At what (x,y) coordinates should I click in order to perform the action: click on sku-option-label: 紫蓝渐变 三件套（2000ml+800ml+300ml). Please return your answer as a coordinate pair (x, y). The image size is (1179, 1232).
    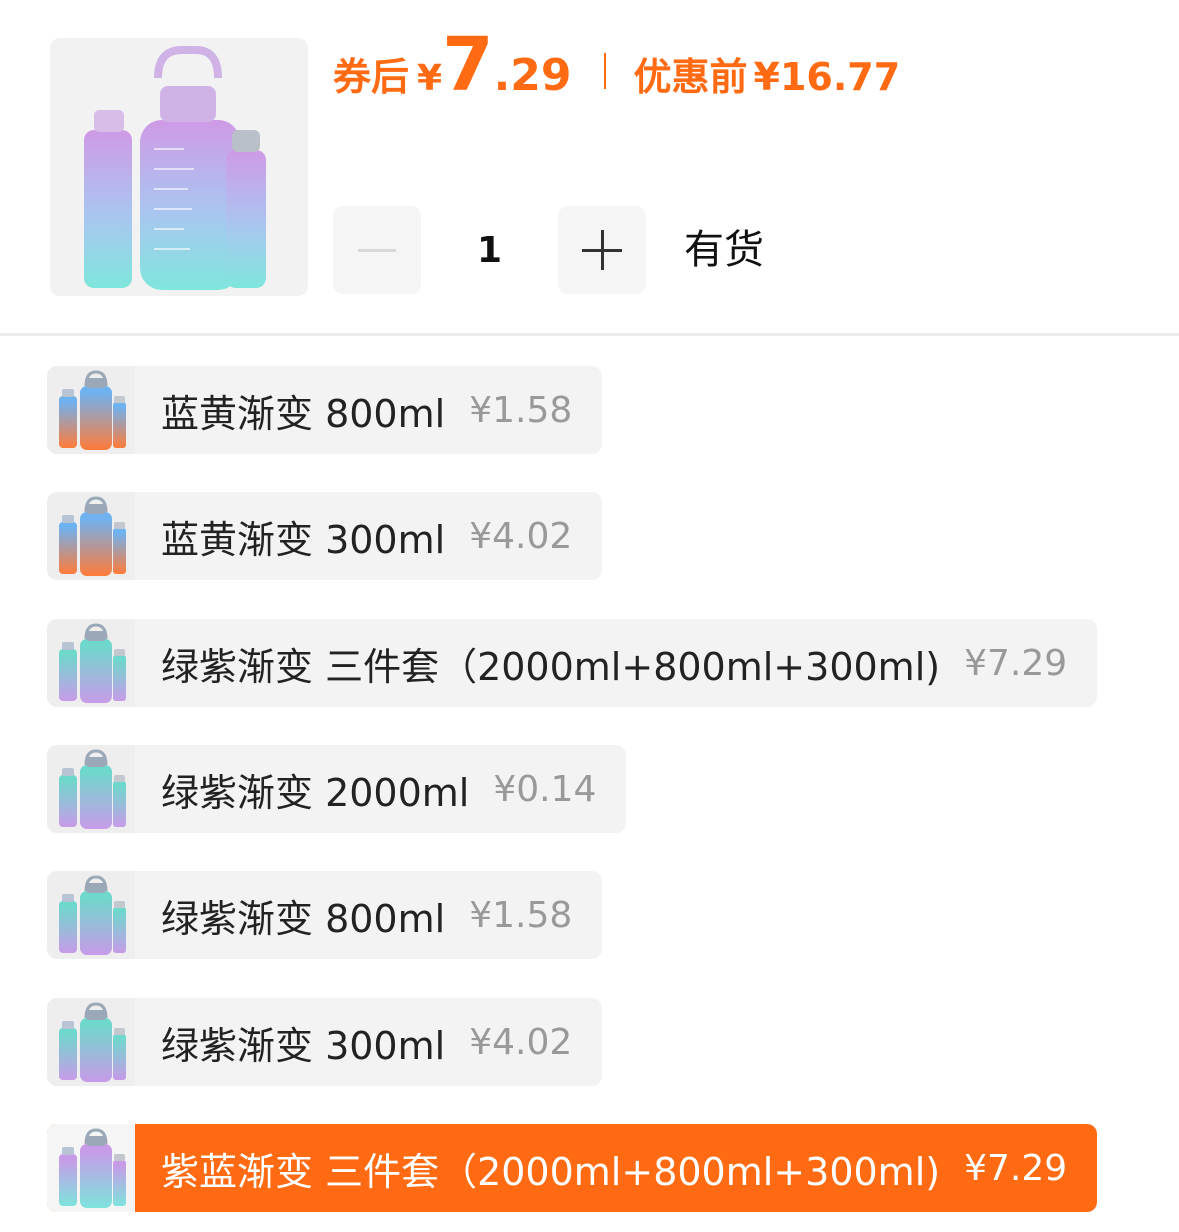
    Looking at the image, I should click on (551, 1171).